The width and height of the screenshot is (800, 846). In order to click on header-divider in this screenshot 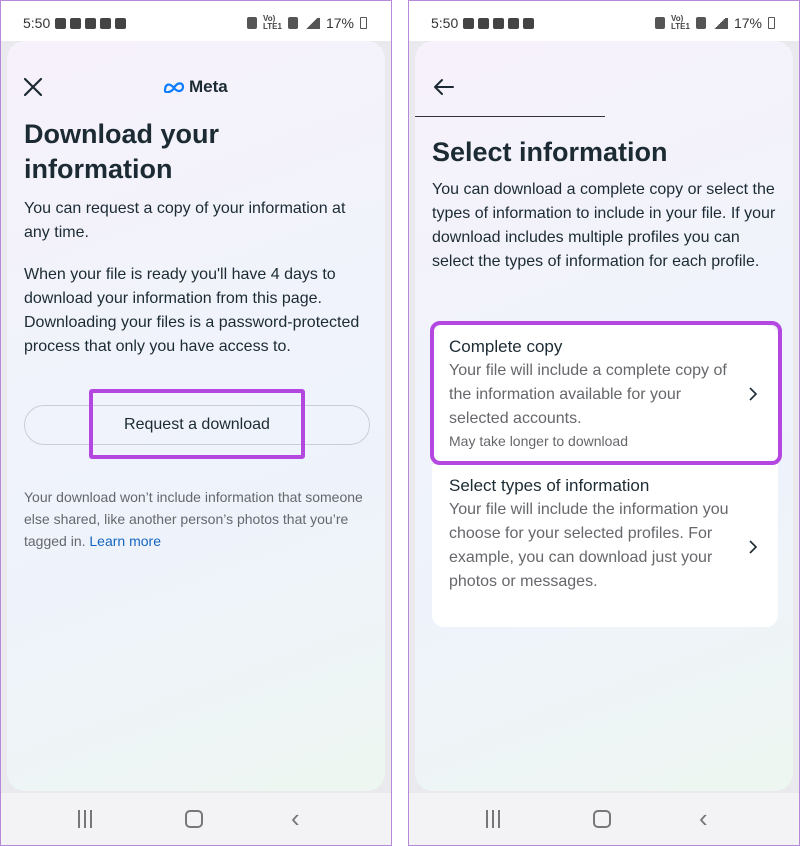, I will do `click(510, 116)`.